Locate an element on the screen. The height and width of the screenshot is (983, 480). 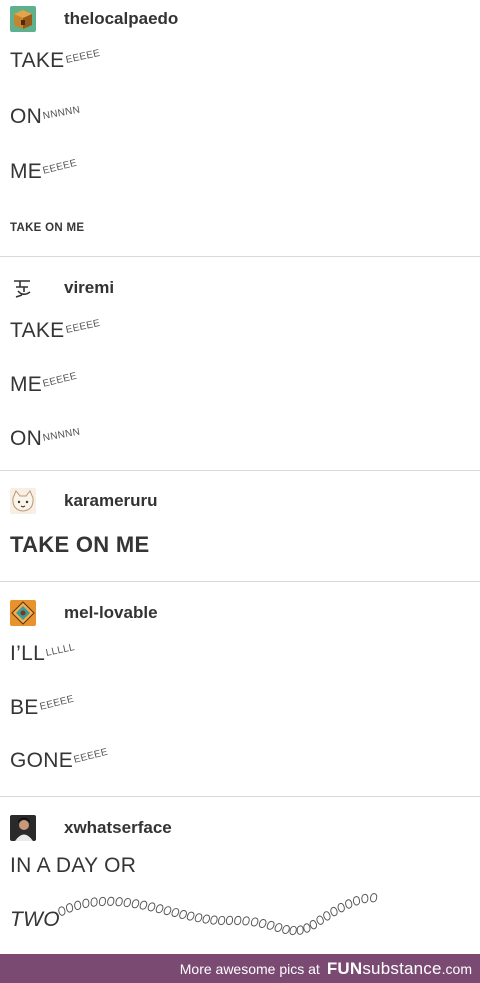
footer-brand-light: substance is located at coordinates (402, 968).